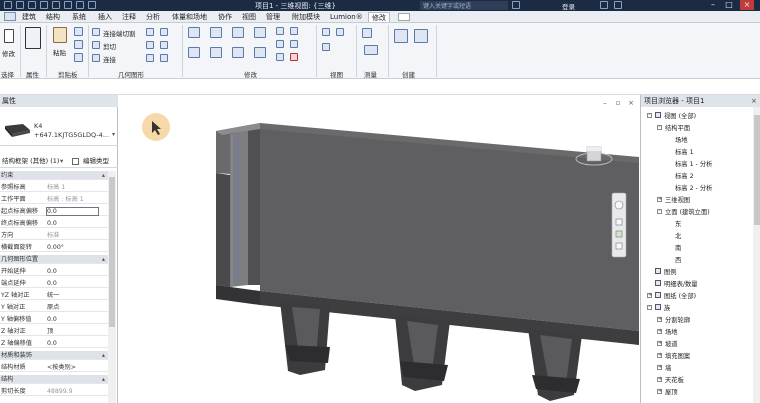 The height and width of the screenshot is (403, 760). Describe the element at coordinates (33, 38) in the screenshot. I see `properties-icon` at that location.